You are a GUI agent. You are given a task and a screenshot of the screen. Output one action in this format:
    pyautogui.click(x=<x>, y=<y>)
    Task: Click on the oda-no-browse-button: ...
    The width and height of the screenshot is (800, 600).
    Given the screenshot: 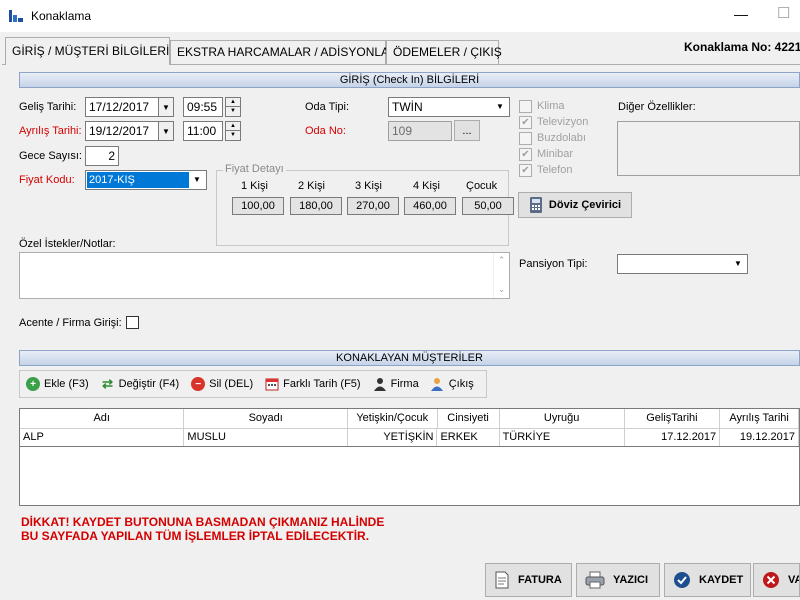 What is the action you would take?
    pyautogui.click(x=467, y=130)
    